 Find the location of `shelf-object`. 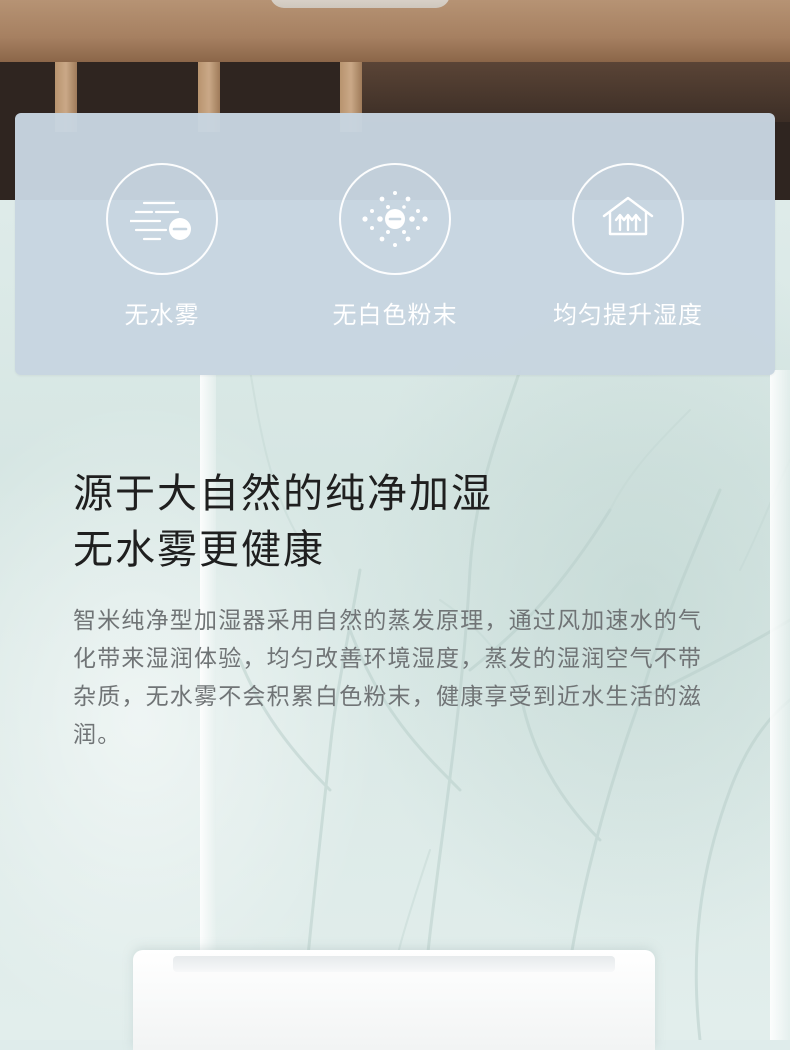

shelf-object is located at coordinates (360, 4).